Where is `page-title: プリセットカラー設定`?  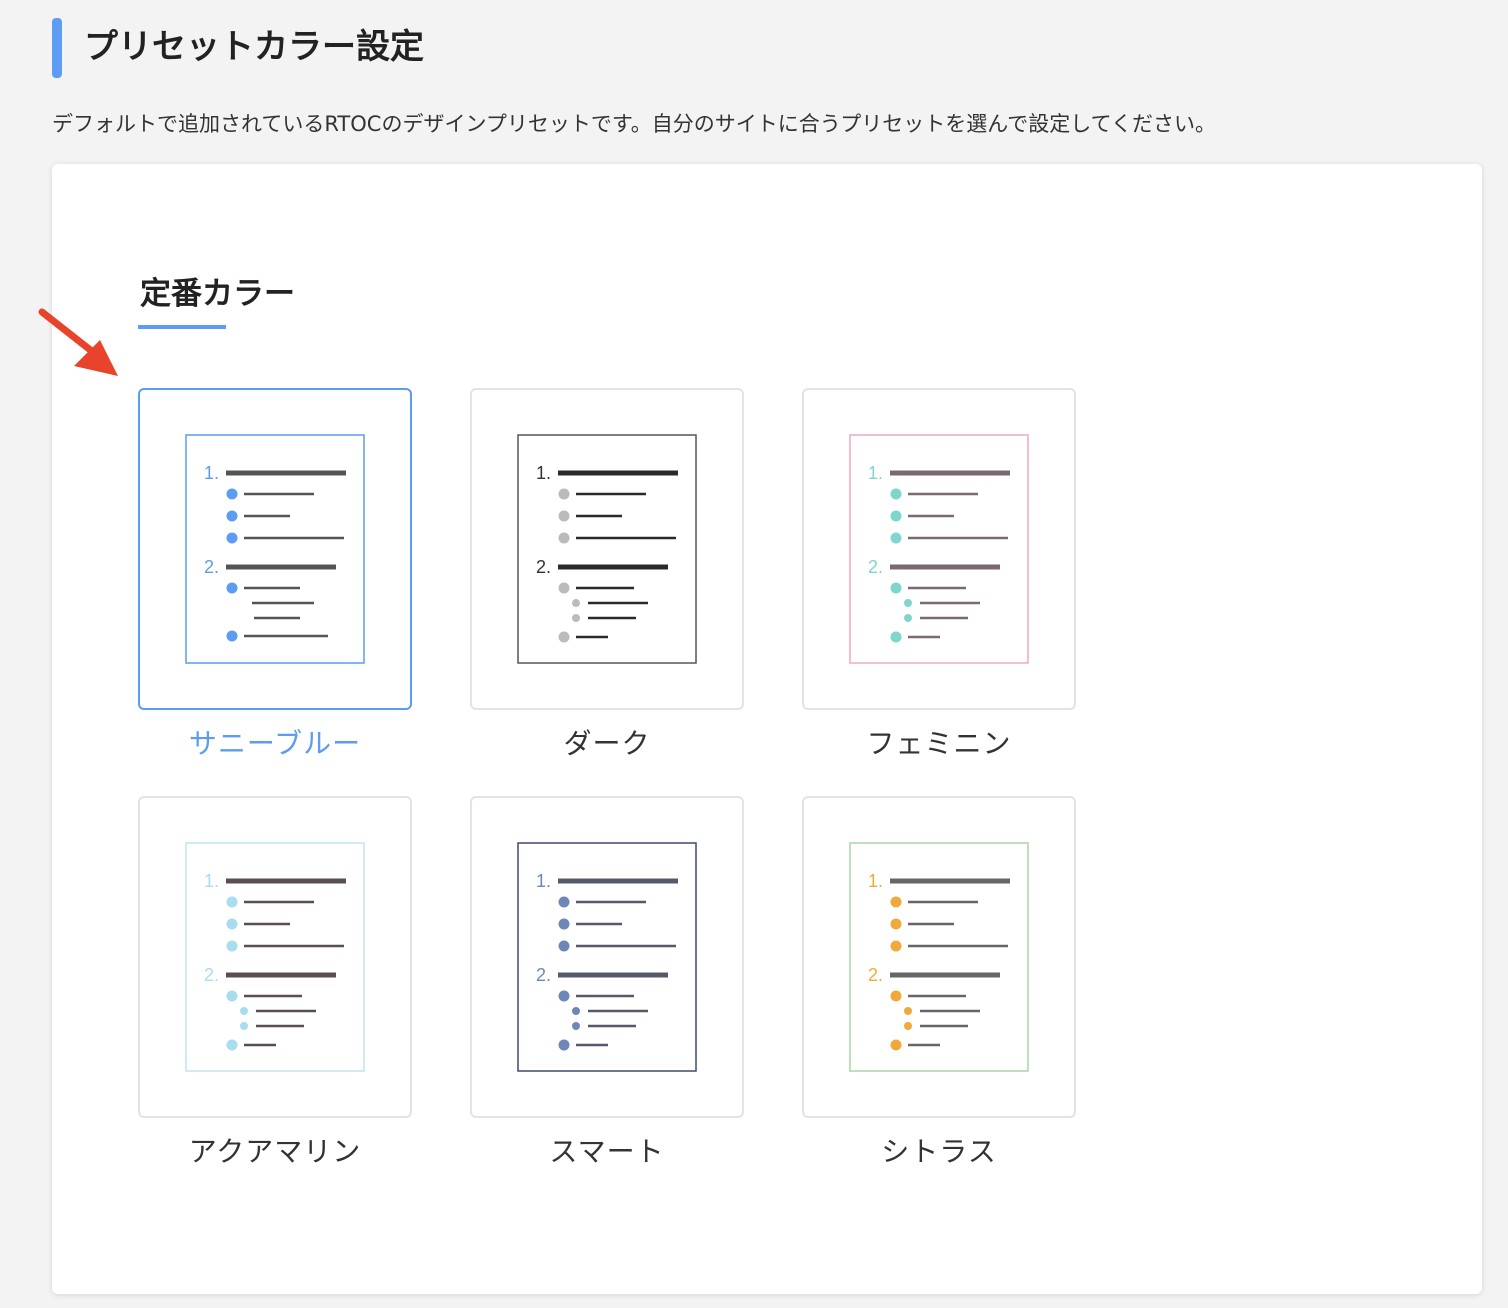
page-title: プリセットカラー設定 is located at coordinates (254, 47).